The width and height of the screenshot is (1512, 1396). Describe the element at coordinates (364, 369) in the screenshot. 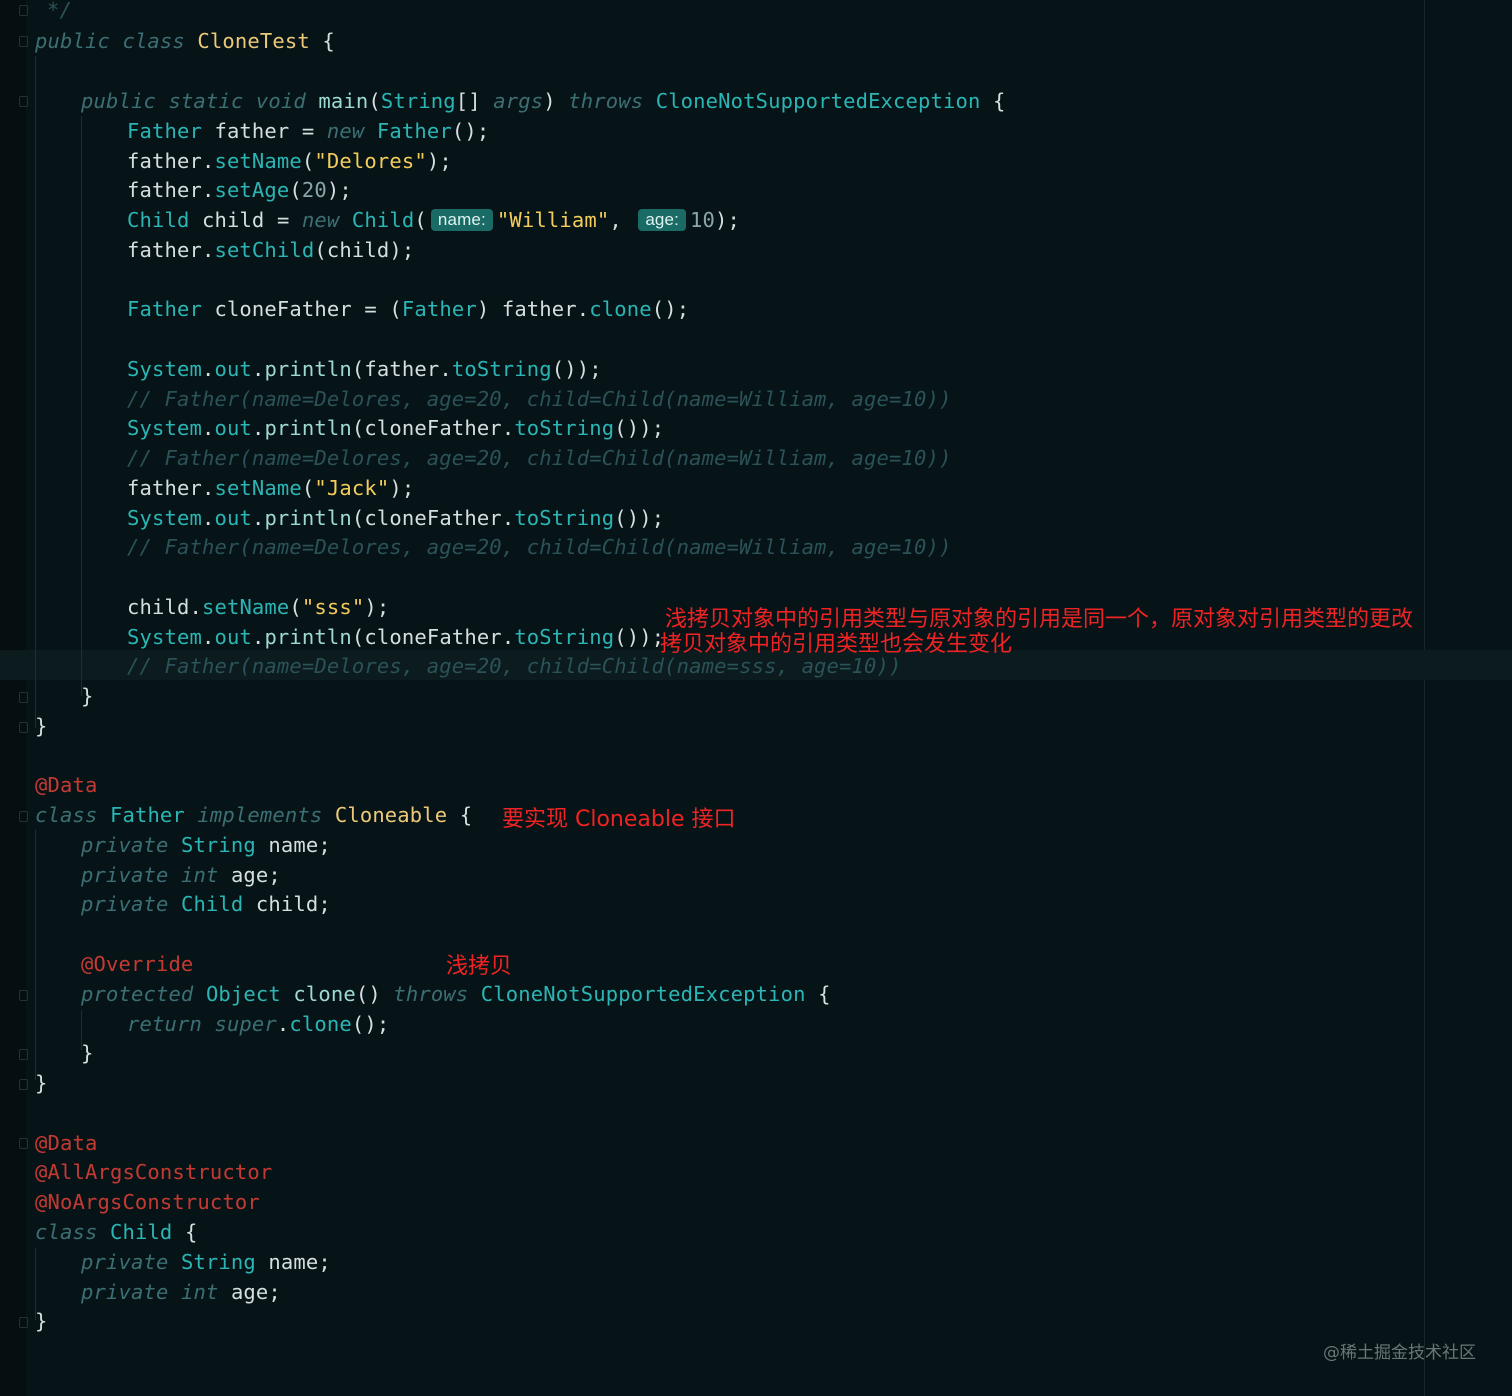

I see `code-line: System.out.println(father.toString());` at that location.